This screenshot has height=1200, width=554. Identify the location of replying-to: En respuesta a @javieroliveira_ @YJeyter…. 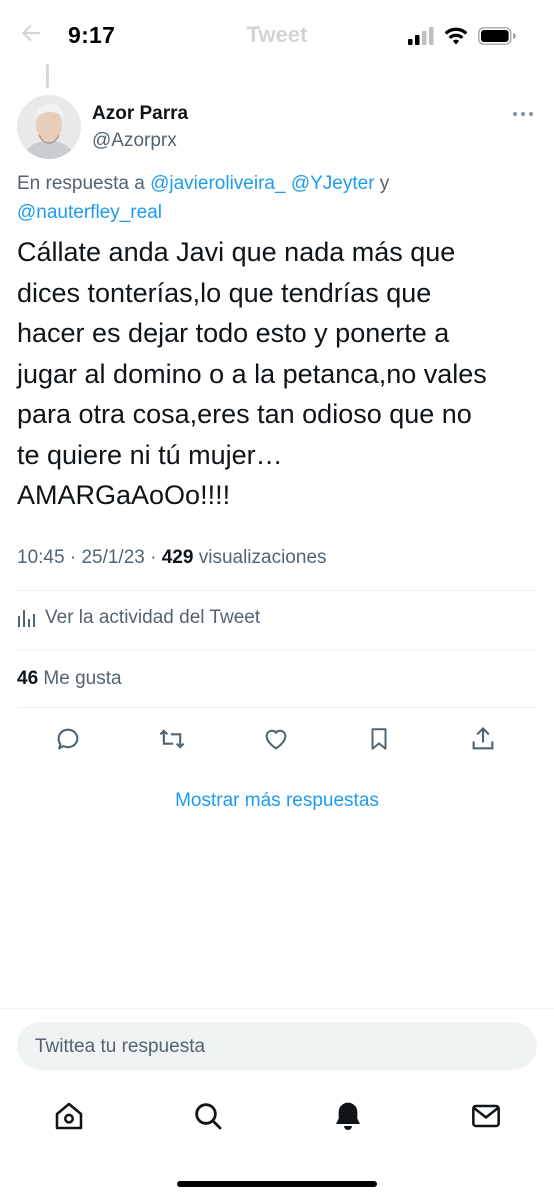
(277, 198).